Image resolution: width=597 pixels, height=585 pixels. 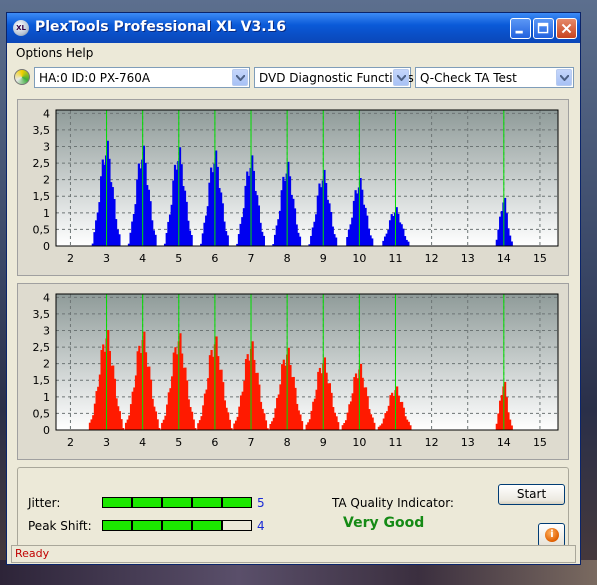 I want to click on x-tick-label: 10, so click(x=359, y=258).